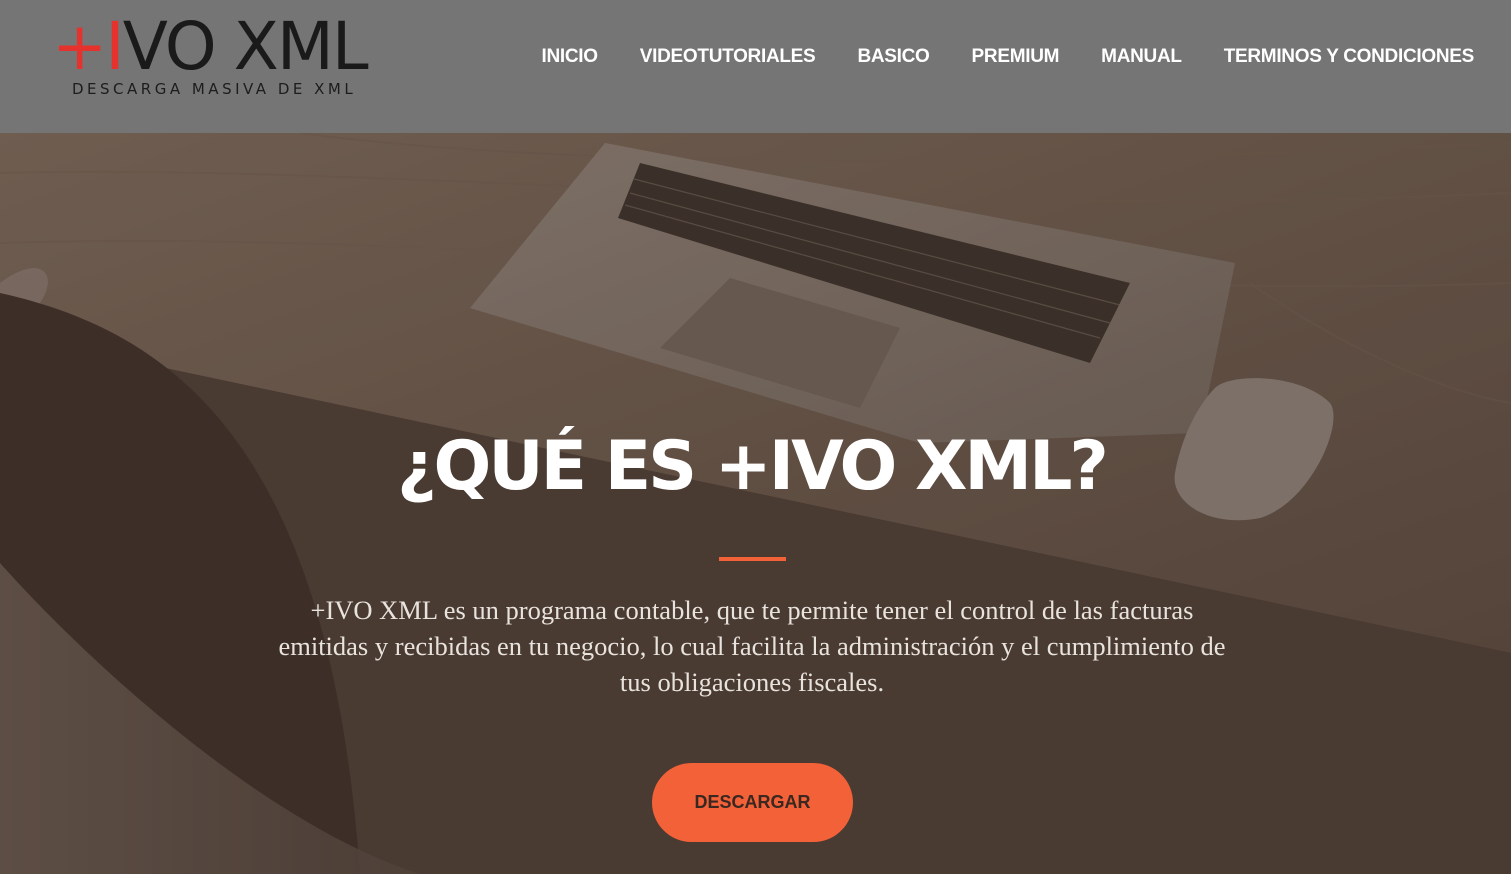 Image resolution: width=1511 pixels, height=874 pixels. I want to click on download-button: DESCARGAR, so click(752, 802).